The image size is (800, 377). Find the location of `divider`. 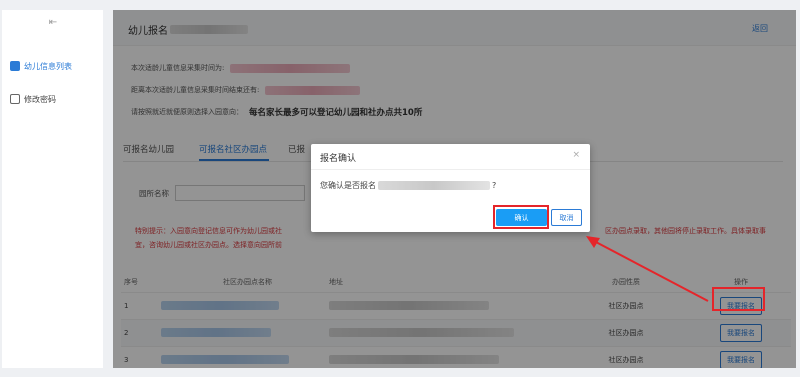

divider is located at coordinates (450, 169).